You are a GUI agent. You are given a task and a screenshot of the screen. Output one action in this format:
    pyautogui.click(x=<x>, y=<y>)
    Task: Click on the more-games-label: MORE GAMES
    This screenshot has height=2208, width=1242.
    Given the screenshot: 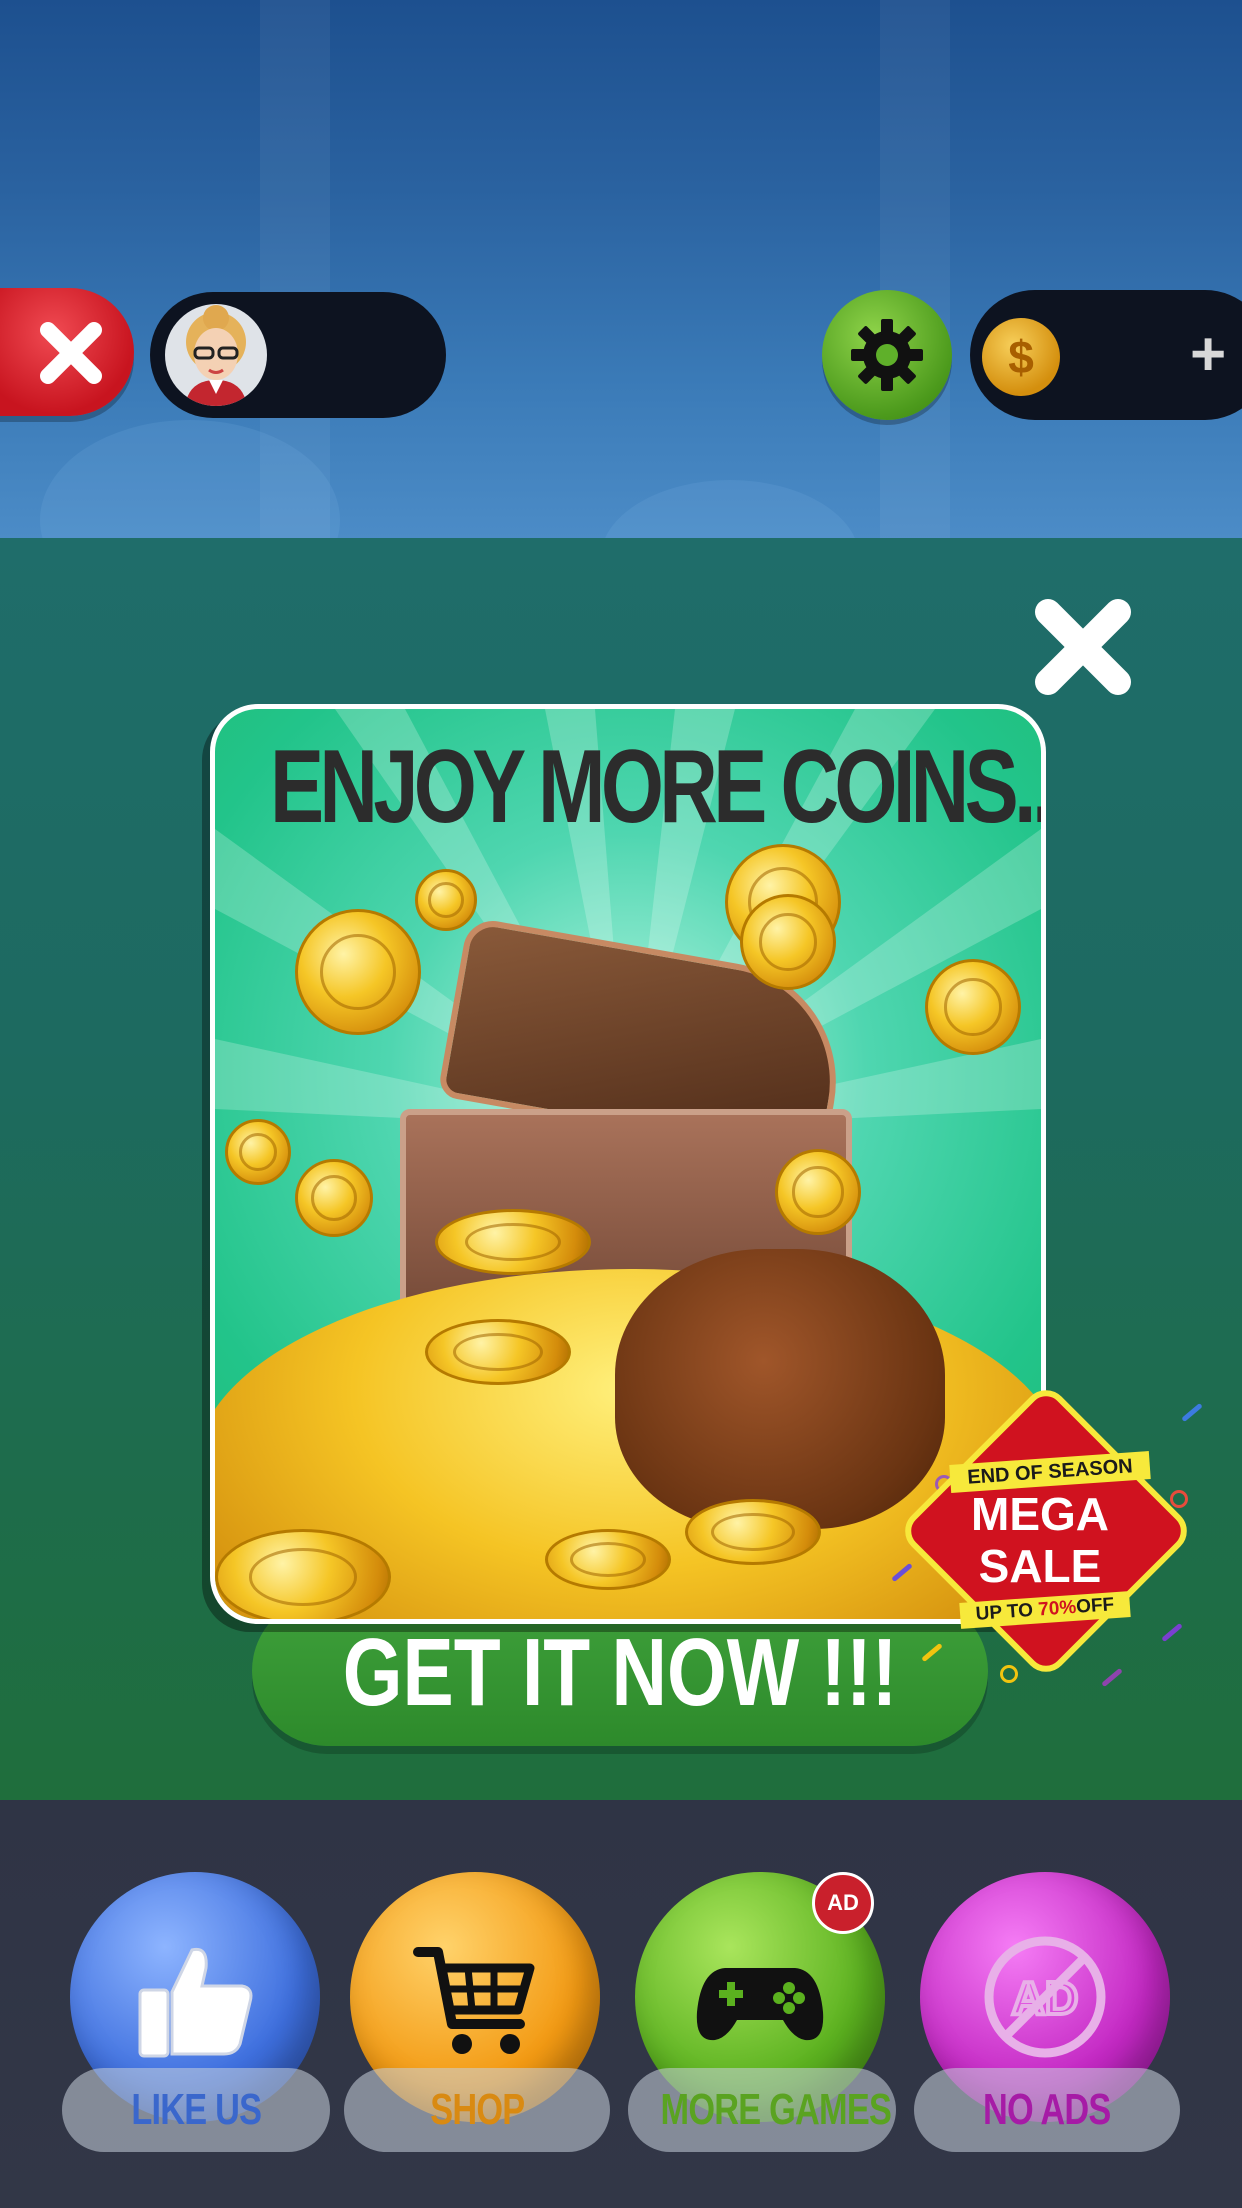 What is the action you would take?
    pyautogui.click(x=776, y=2109)
    